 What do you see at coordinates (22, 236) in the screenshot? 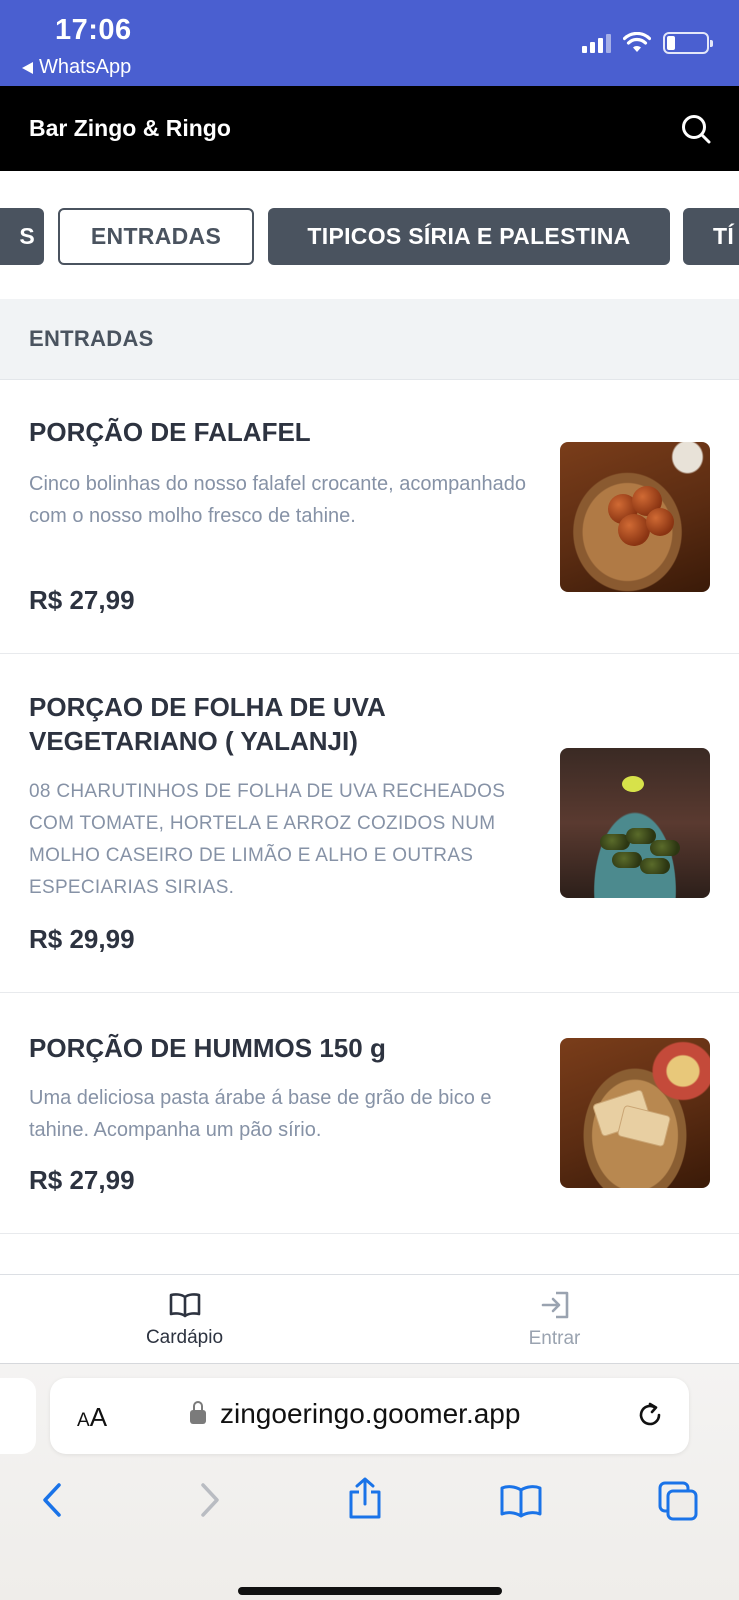
I see `category-tab-previous: S` at bounding box center [22, 236].